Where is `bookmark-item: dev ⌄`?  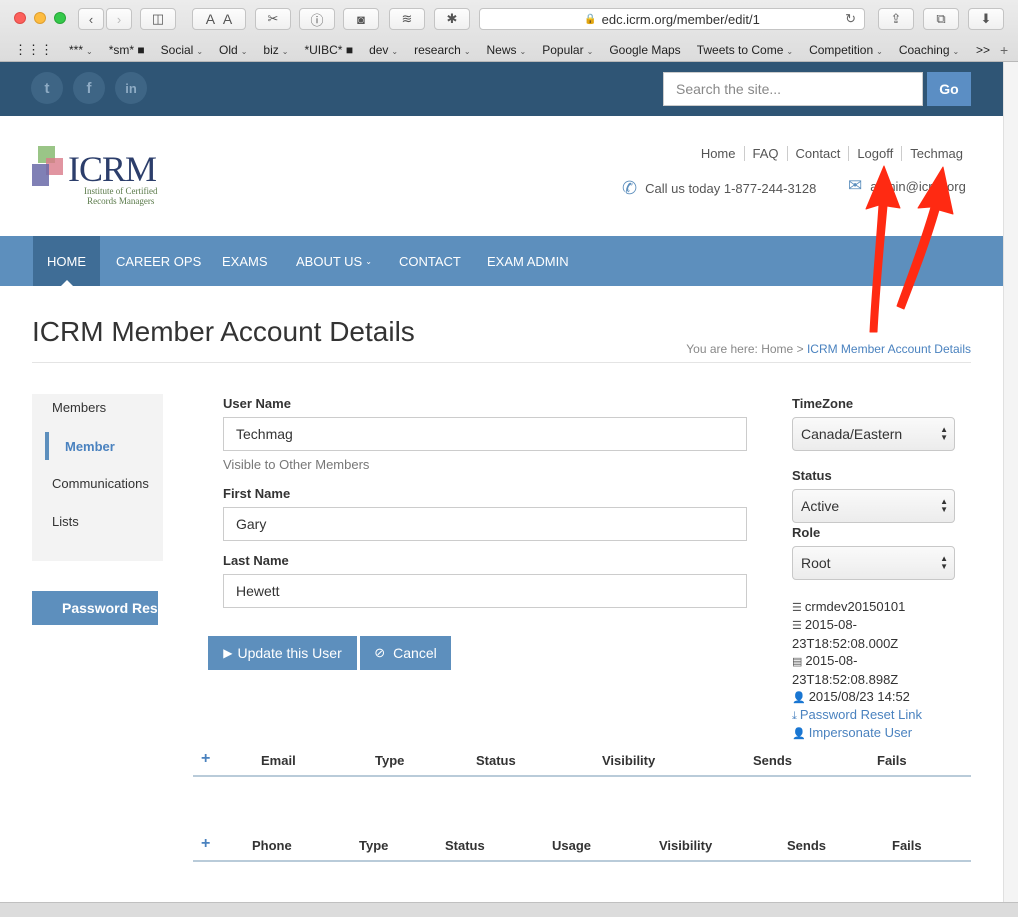 bookmark-item: dev ⌄ is located at coordinates (383, 50).